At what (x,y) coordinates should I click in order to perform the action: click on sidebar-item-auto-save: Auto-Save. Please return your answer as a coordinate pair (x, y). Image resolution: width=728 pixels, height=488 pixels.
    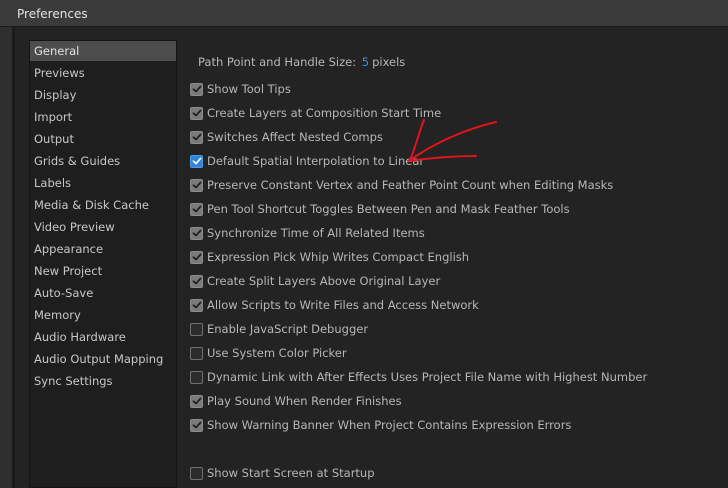
    Looking at the image, I should click on (103, 293).